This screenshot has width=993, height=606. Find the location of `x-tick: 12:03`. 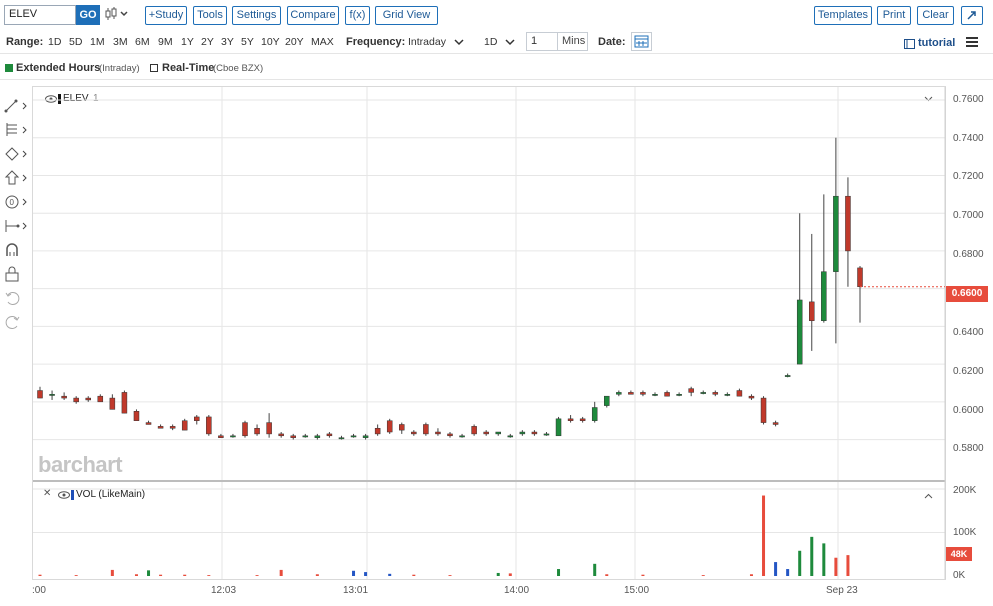

x-tick: 12:03 is located at coordinates (224, 590).